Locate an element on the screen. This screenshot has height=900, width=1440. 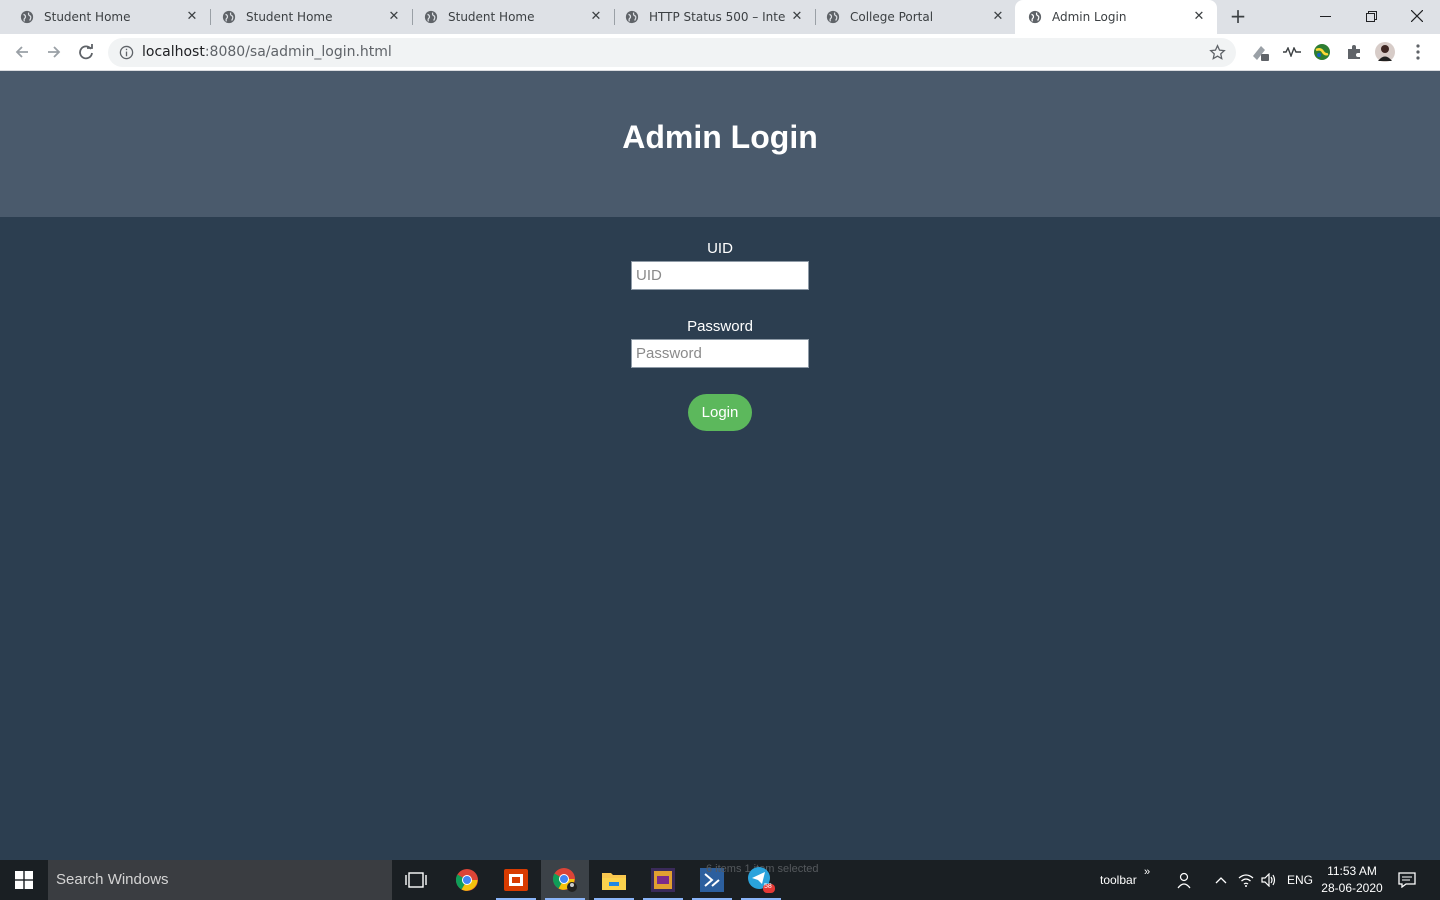
tab-title: Admin Login is located at coordinates (1089, 17).